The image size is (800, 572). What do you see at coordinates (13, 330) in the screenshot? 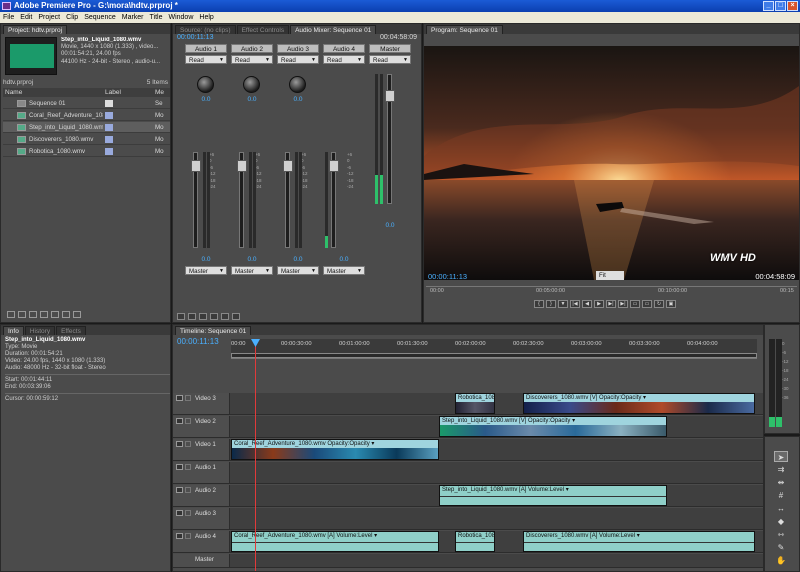
I see `tab-info: Info` at bounding box center [13, 330].